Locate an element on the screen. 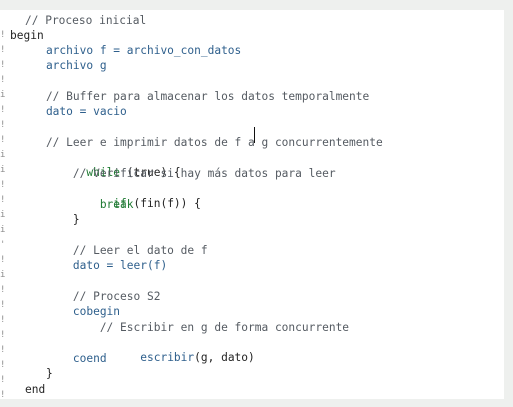 The height and width of the screenshot is (407, 513). code-line-coend: coend is located at coordinates (63, 358).